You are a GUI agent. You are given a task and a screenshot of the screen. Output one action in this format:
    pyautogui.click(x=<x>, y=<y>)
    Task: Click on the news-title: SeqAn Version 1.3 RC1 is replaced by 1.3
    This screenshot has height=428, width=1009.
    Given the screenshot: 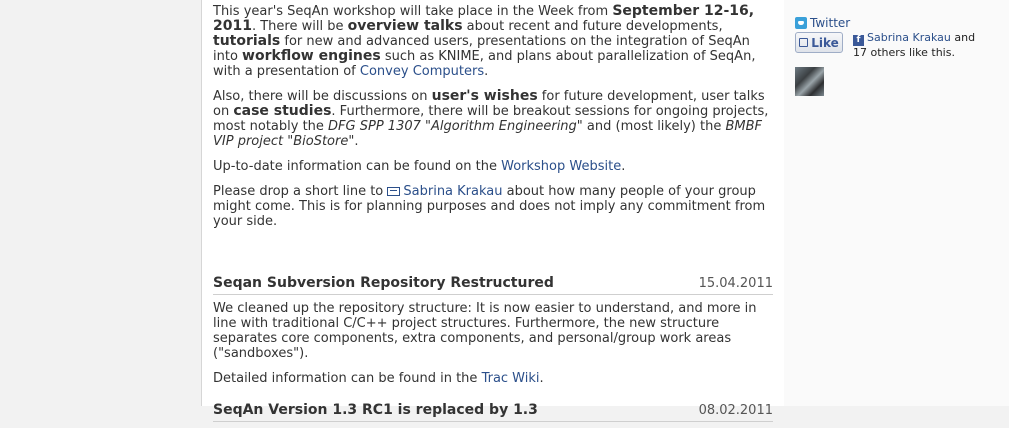 What is the action you would take?
    pyautogui.click(x=375, y=410)
    